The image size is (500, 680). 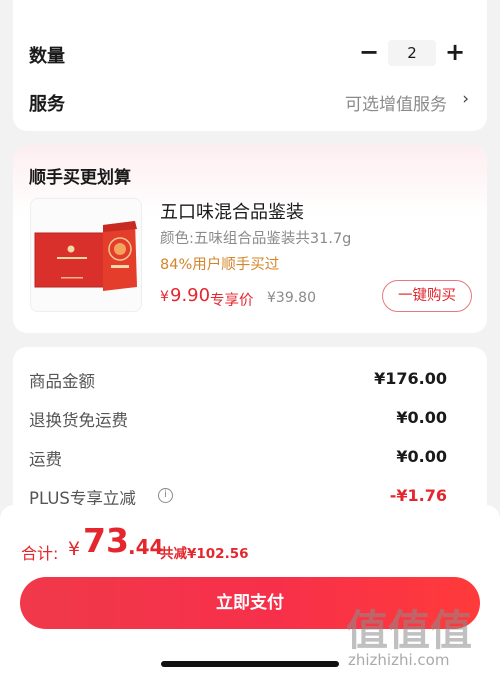 I want to click on buy-rate-text: 84%用户顺手买过, so click(x=220, y=265).